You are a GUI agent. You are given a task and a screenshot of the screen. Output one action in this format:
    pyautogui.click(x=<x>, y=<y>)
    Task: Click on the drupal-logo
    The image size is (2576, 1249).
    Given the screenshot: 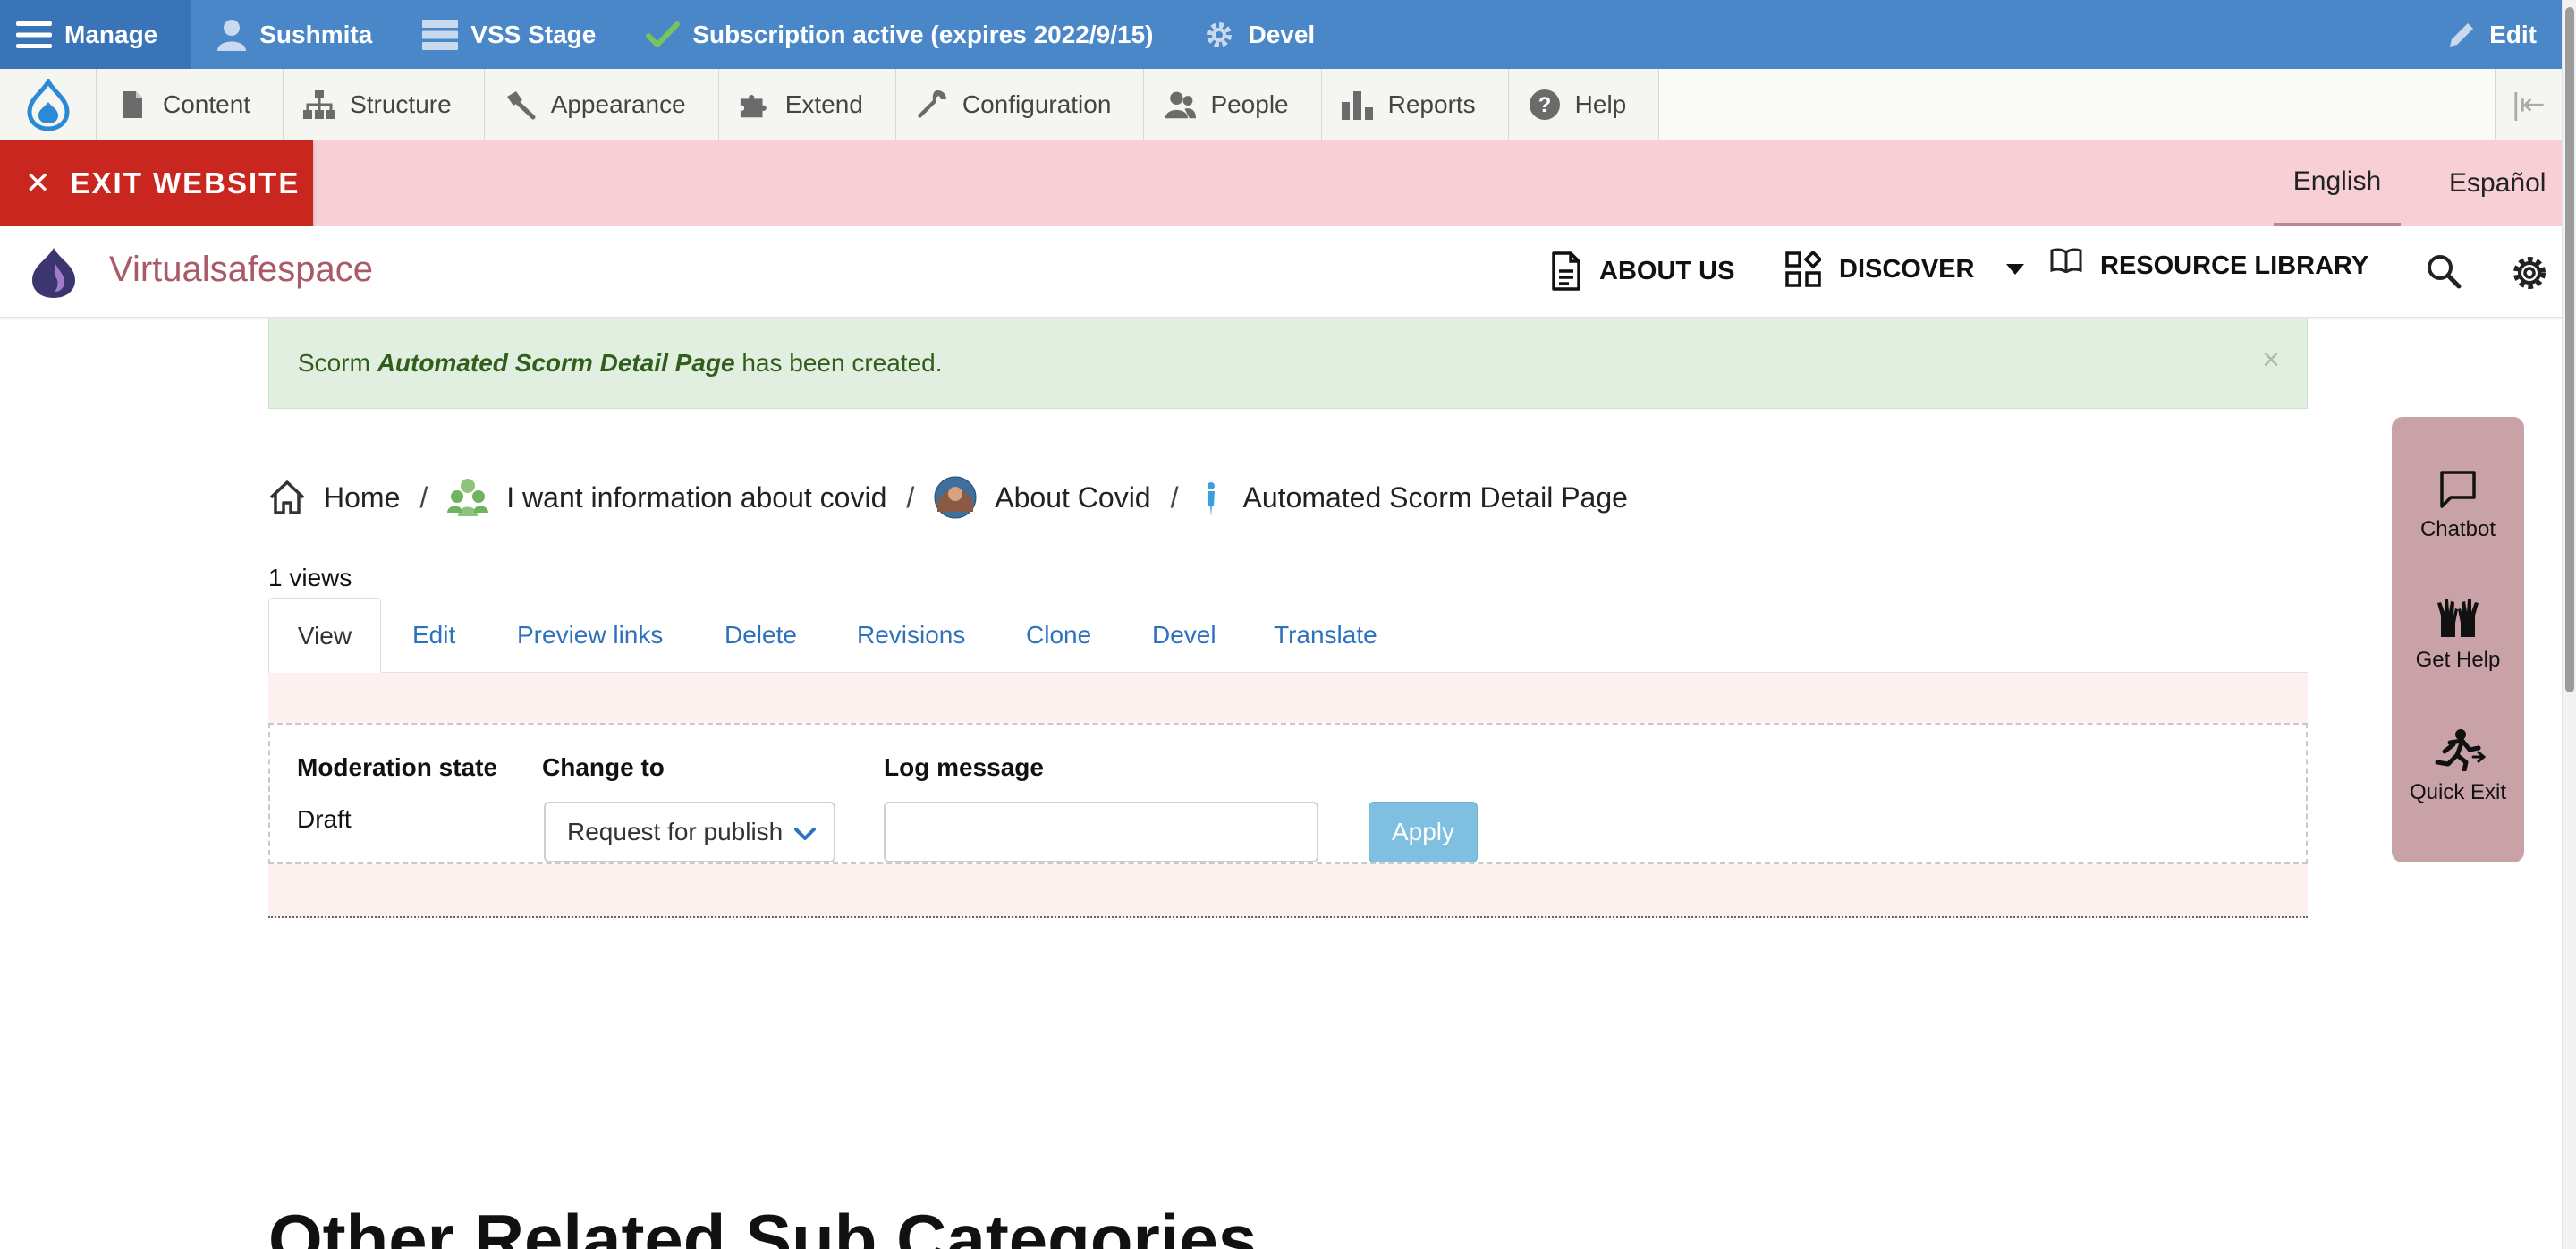 What is the action you would take?
    pyautogui.click(x=48, y=104)
    